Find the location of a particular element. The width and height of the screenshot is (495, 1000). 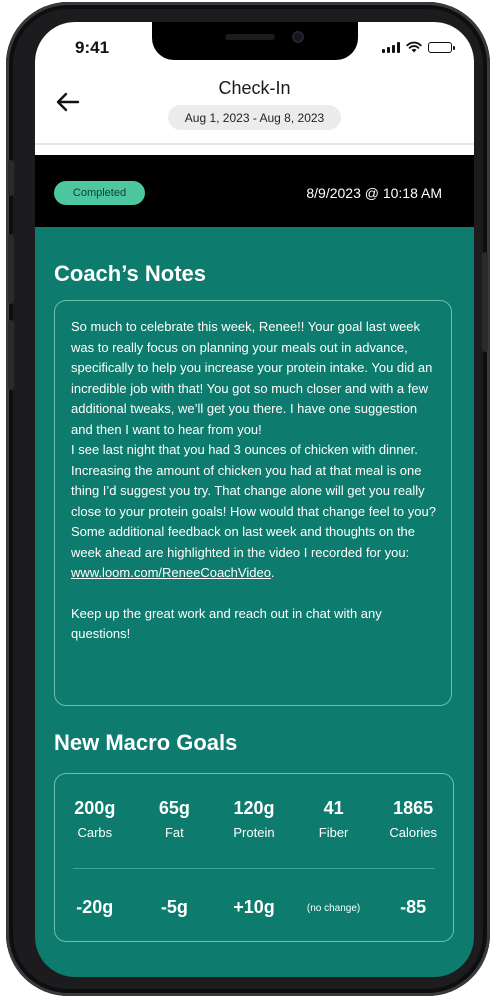

checkin-timestamp: 8/9/2023 @ 10:18 AM is located at coordinates (374, 193).